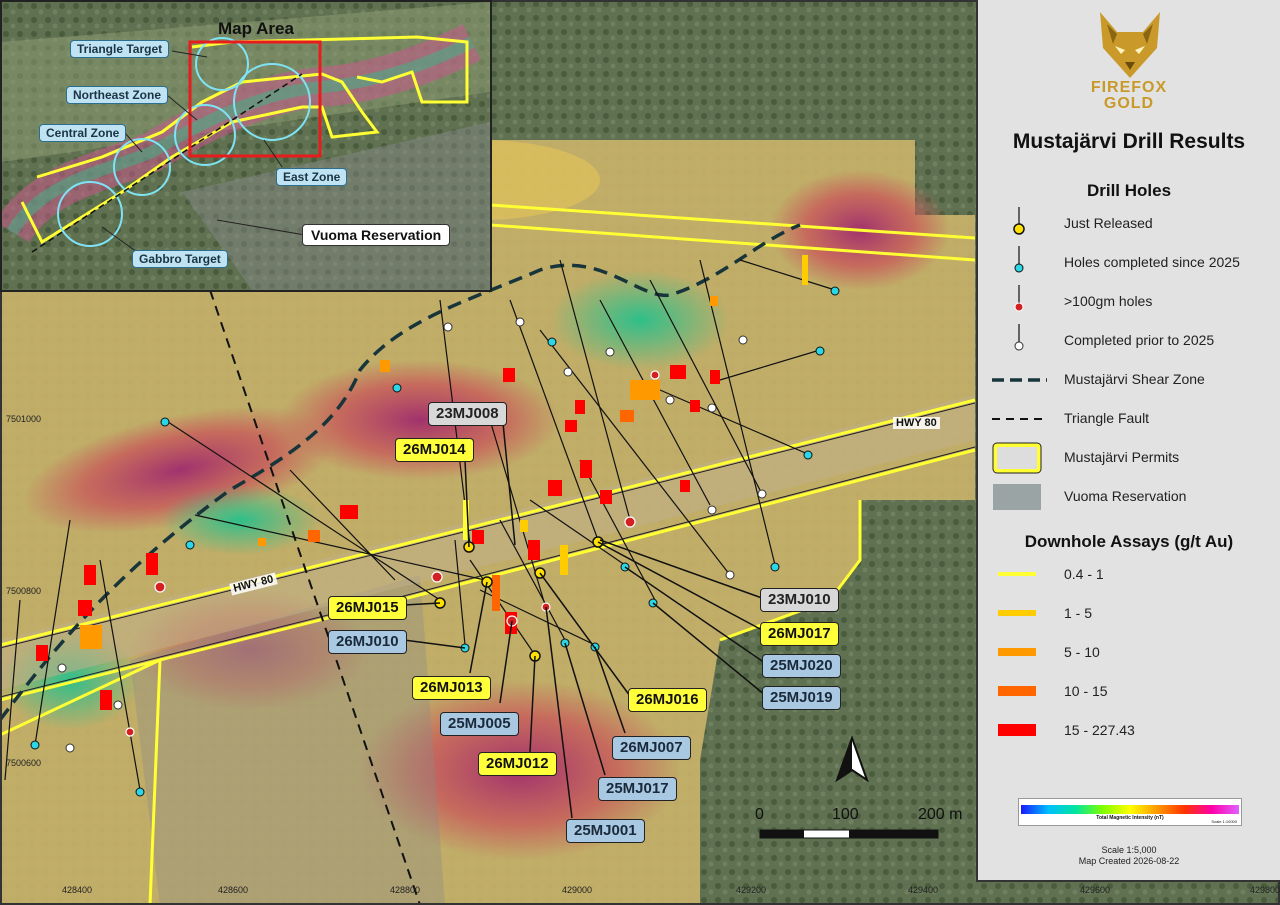 The width and height of the screenshot is (1280, 905). Describe the element at coordinates (467, 414) in the screenshot. I see `callout-23MJ008: 23MJ008` at that location.